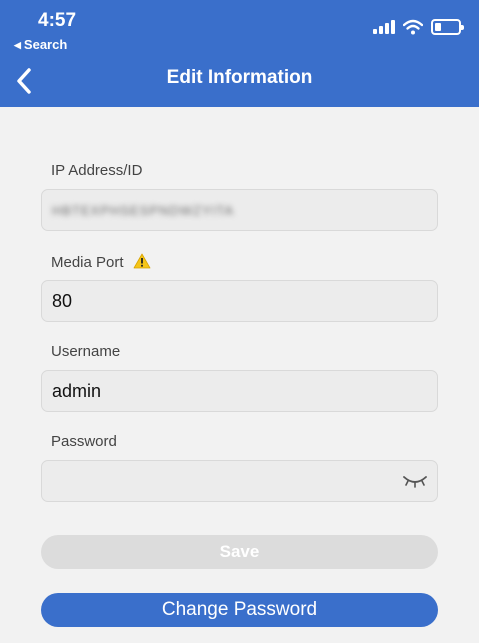  What do you see at coordinates (415, 481) in the screenshot?
I see `eye-closed-icon` at bounding box center [415, 481].